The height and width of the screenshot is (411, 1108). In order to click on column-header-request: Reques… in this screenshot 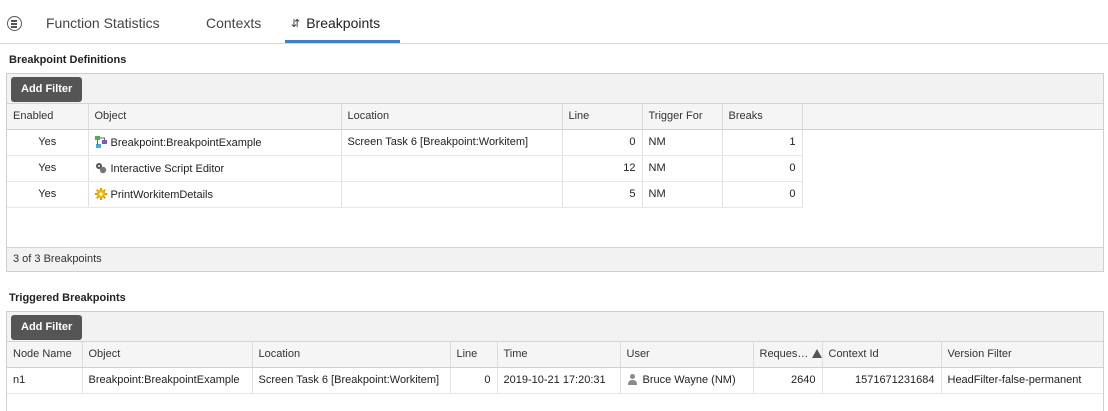, I will do `click(788, 355)`.